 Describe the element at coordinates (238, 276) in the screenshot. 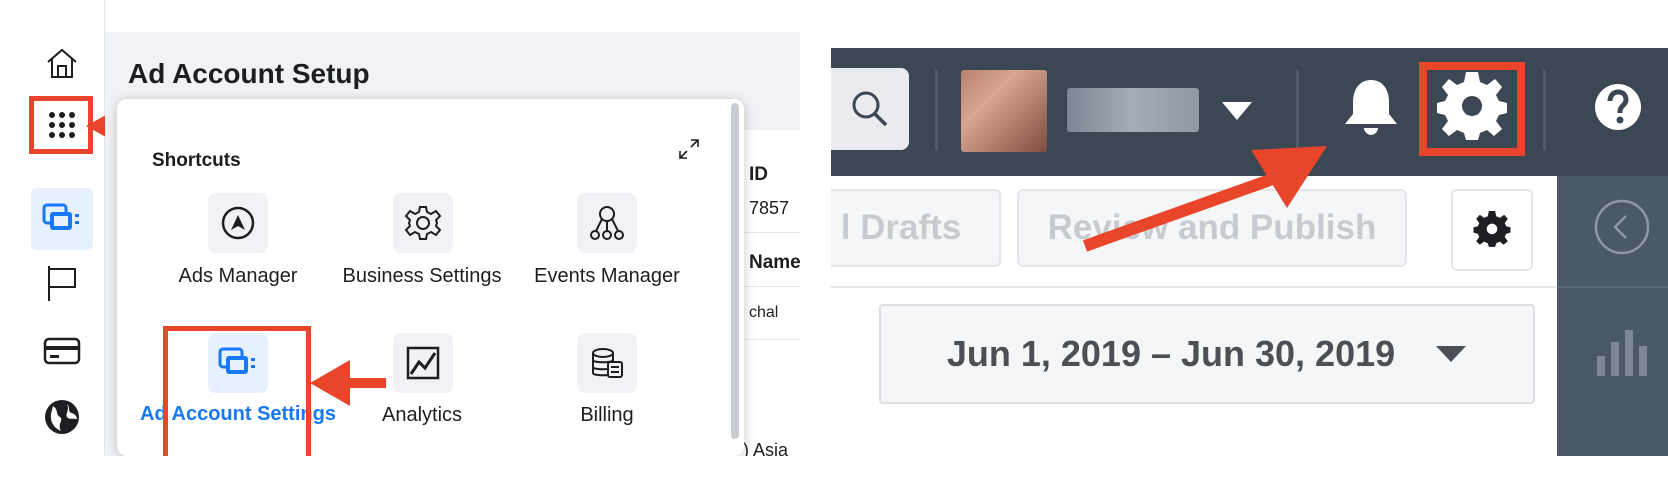

I see `shortcut-ads-manager: Ads Manager` at that location.